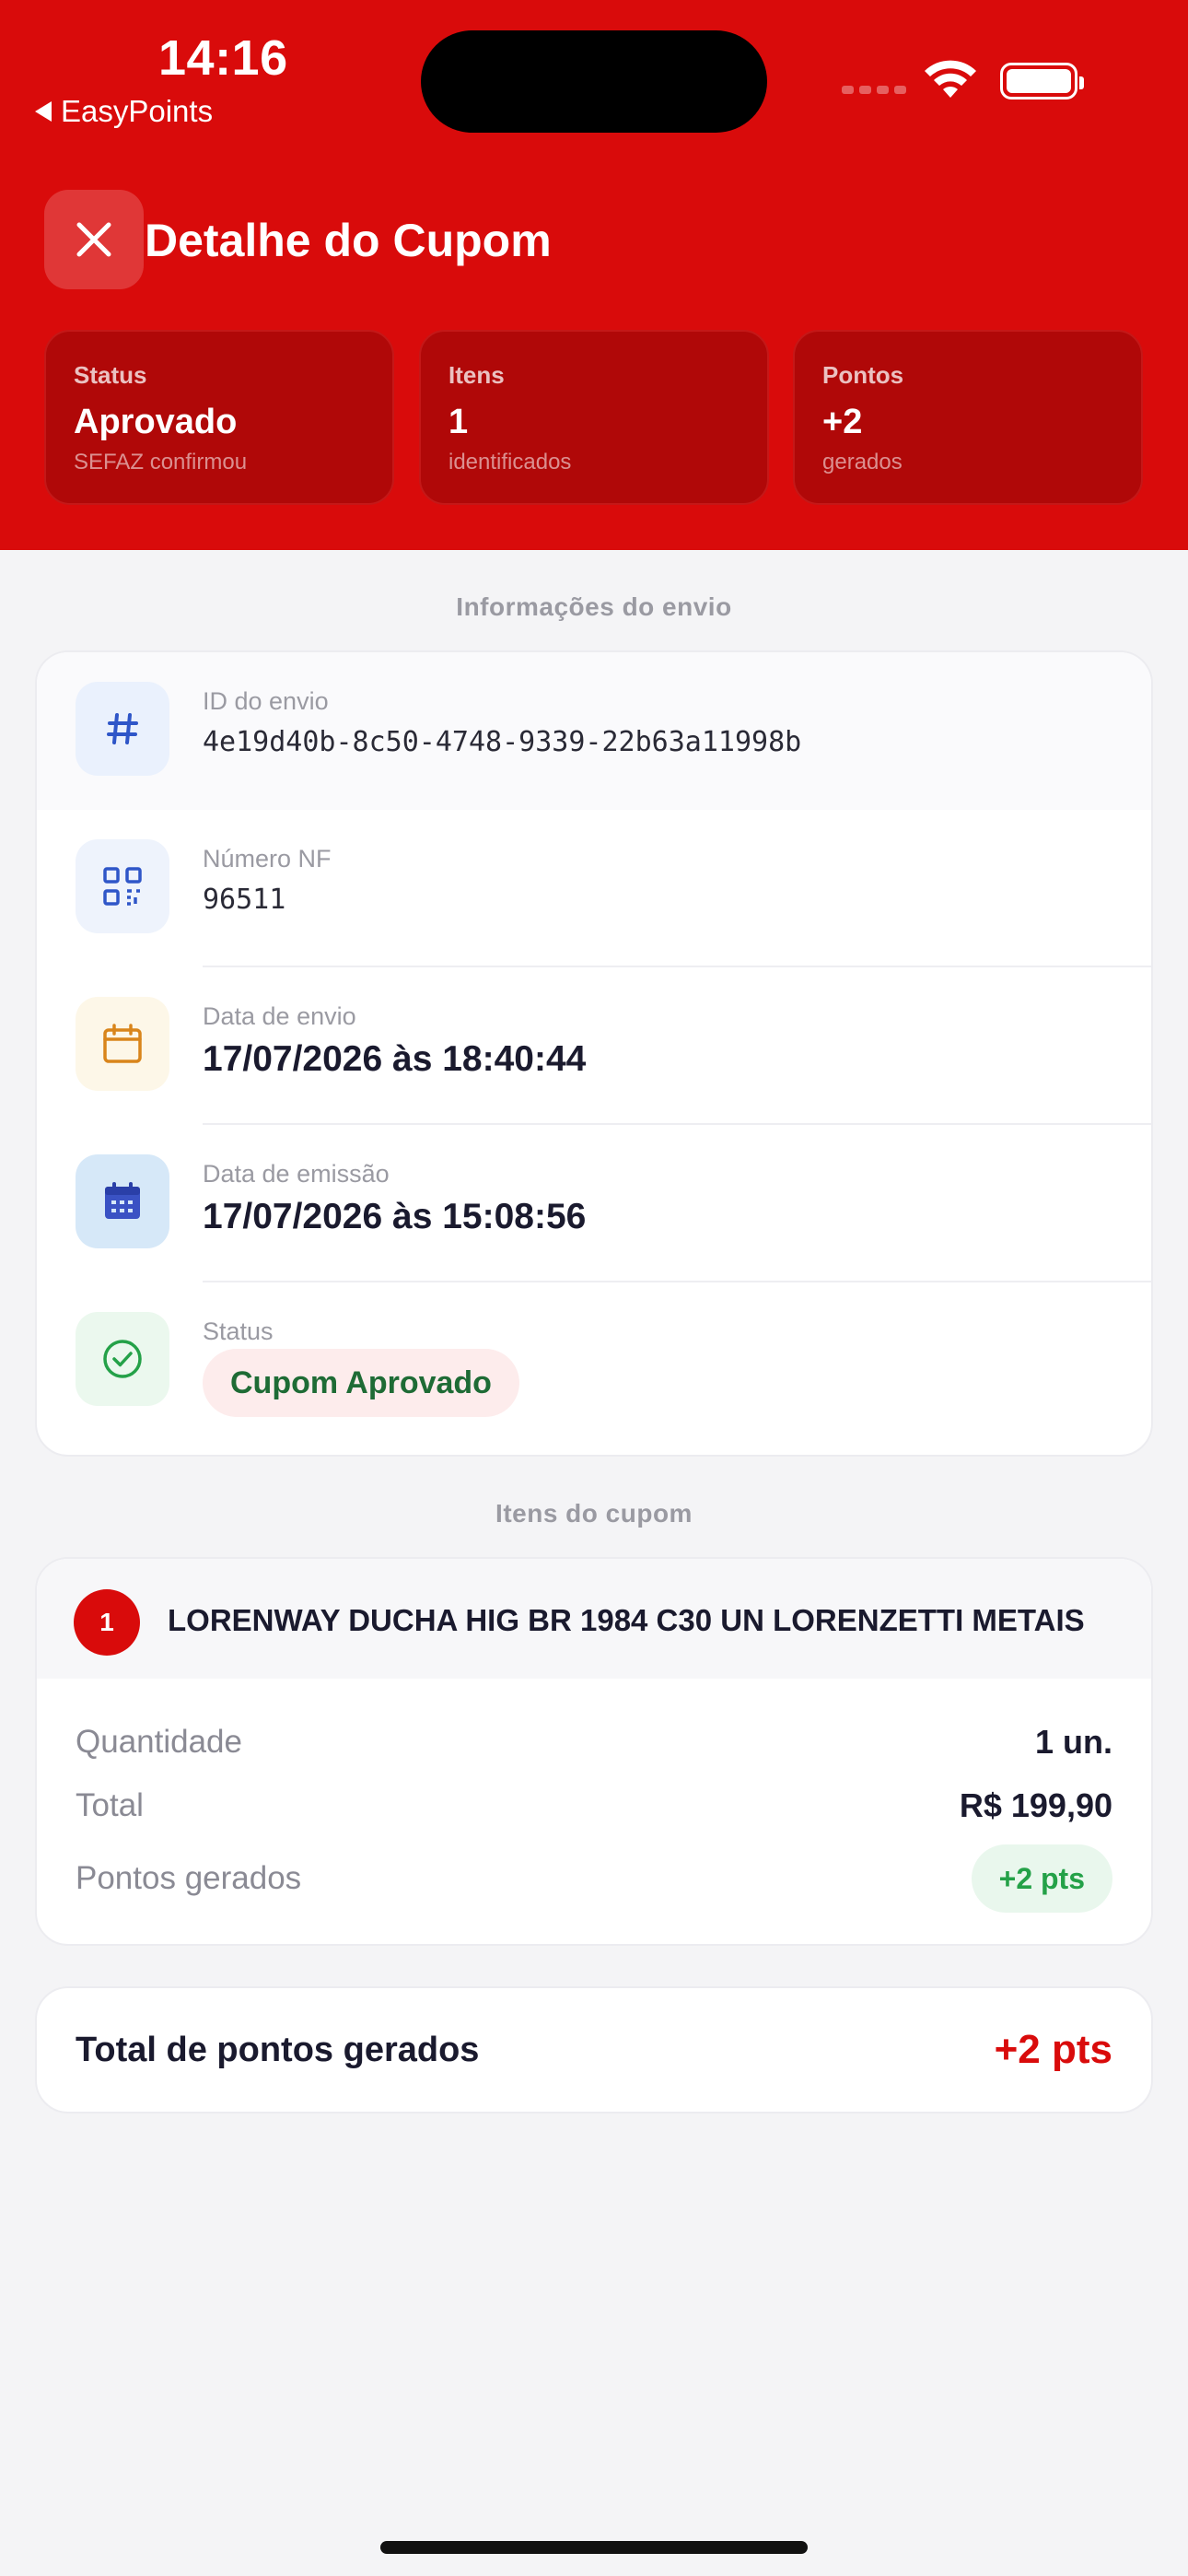 Image resolution: width=1188 pixels, height=2576 pixels. What do you see at coordinates (594, 2049) in the screenshot?
I see `points-summary-card: Total de pontos gerados +2 pts` at bounding box center [594, 2049].